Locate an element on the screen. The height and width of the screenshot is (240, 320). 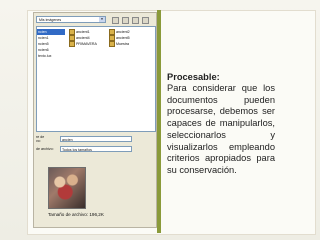
look-in-row: Mis imágenes ▼ is located at coordinates (95, 20).